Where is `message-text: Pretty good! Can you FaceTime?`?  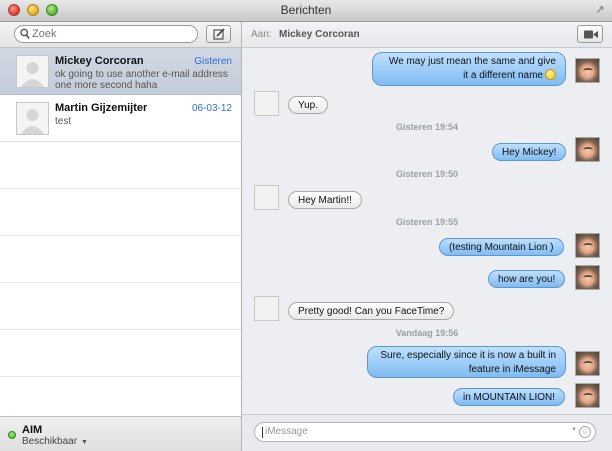
message-text: Pretty good! Can you FaceTime? is located at coordinates (371, 311).